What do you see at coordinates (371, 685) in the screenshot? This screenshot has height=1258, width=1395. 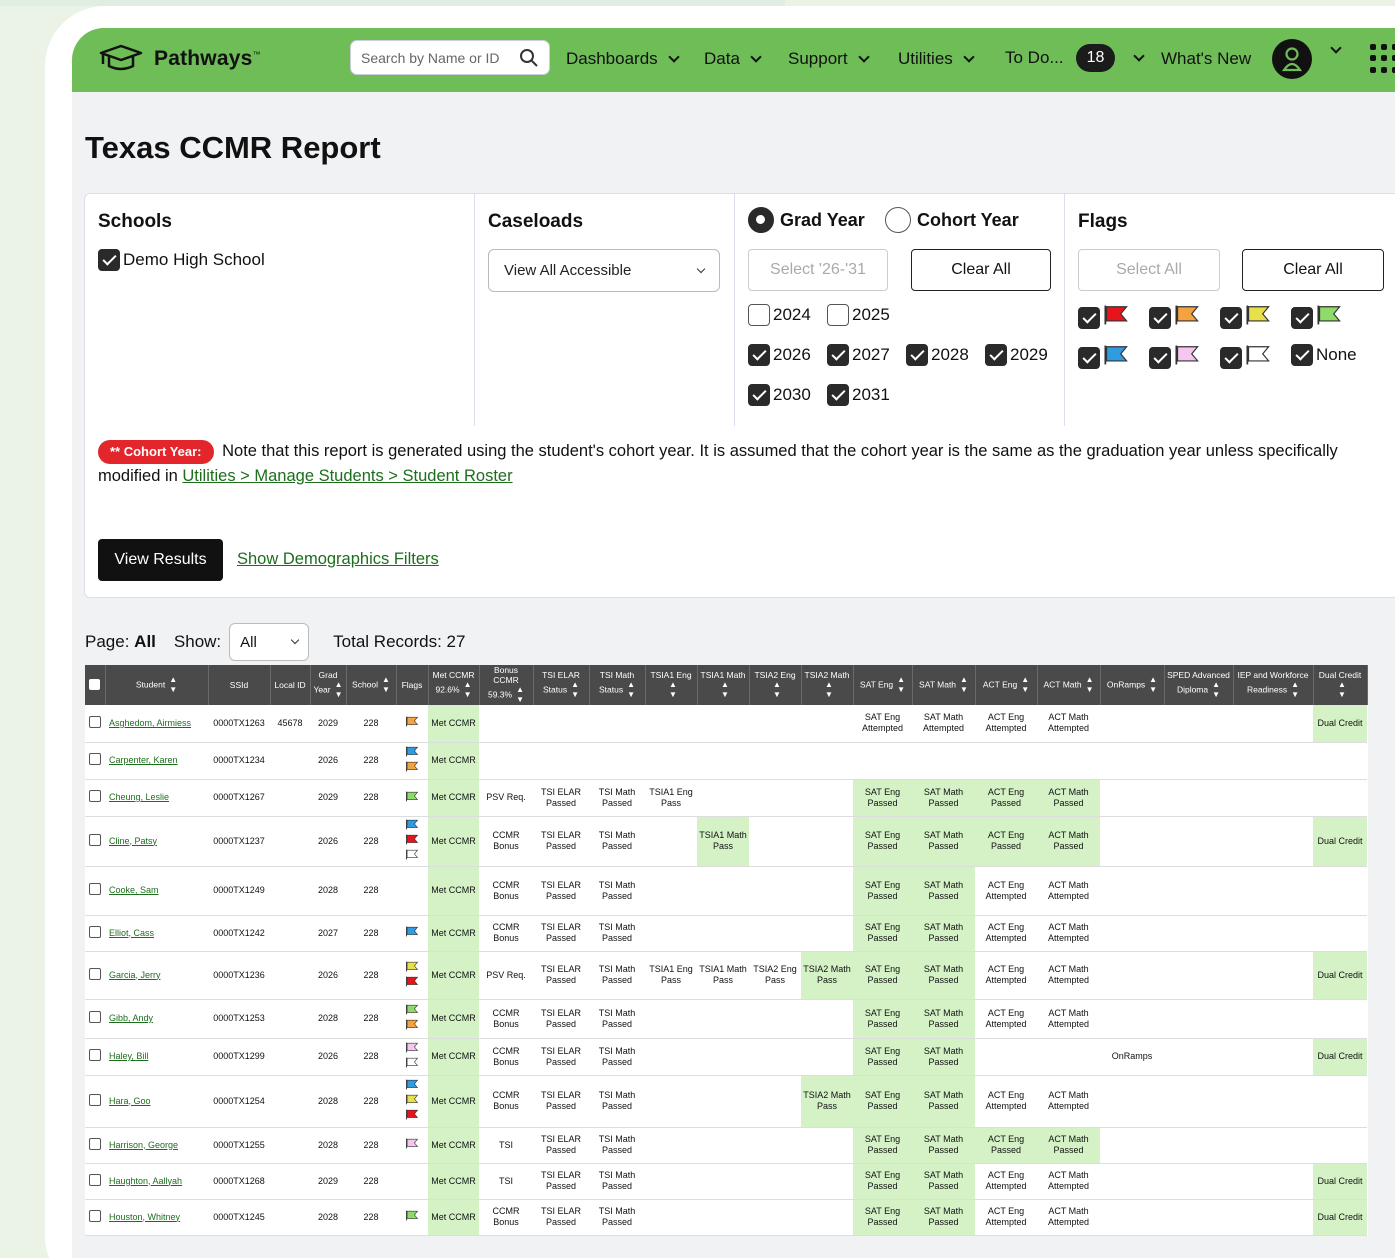 I see `column-header: School ▲ ▼` at bounding box center [371, 685].